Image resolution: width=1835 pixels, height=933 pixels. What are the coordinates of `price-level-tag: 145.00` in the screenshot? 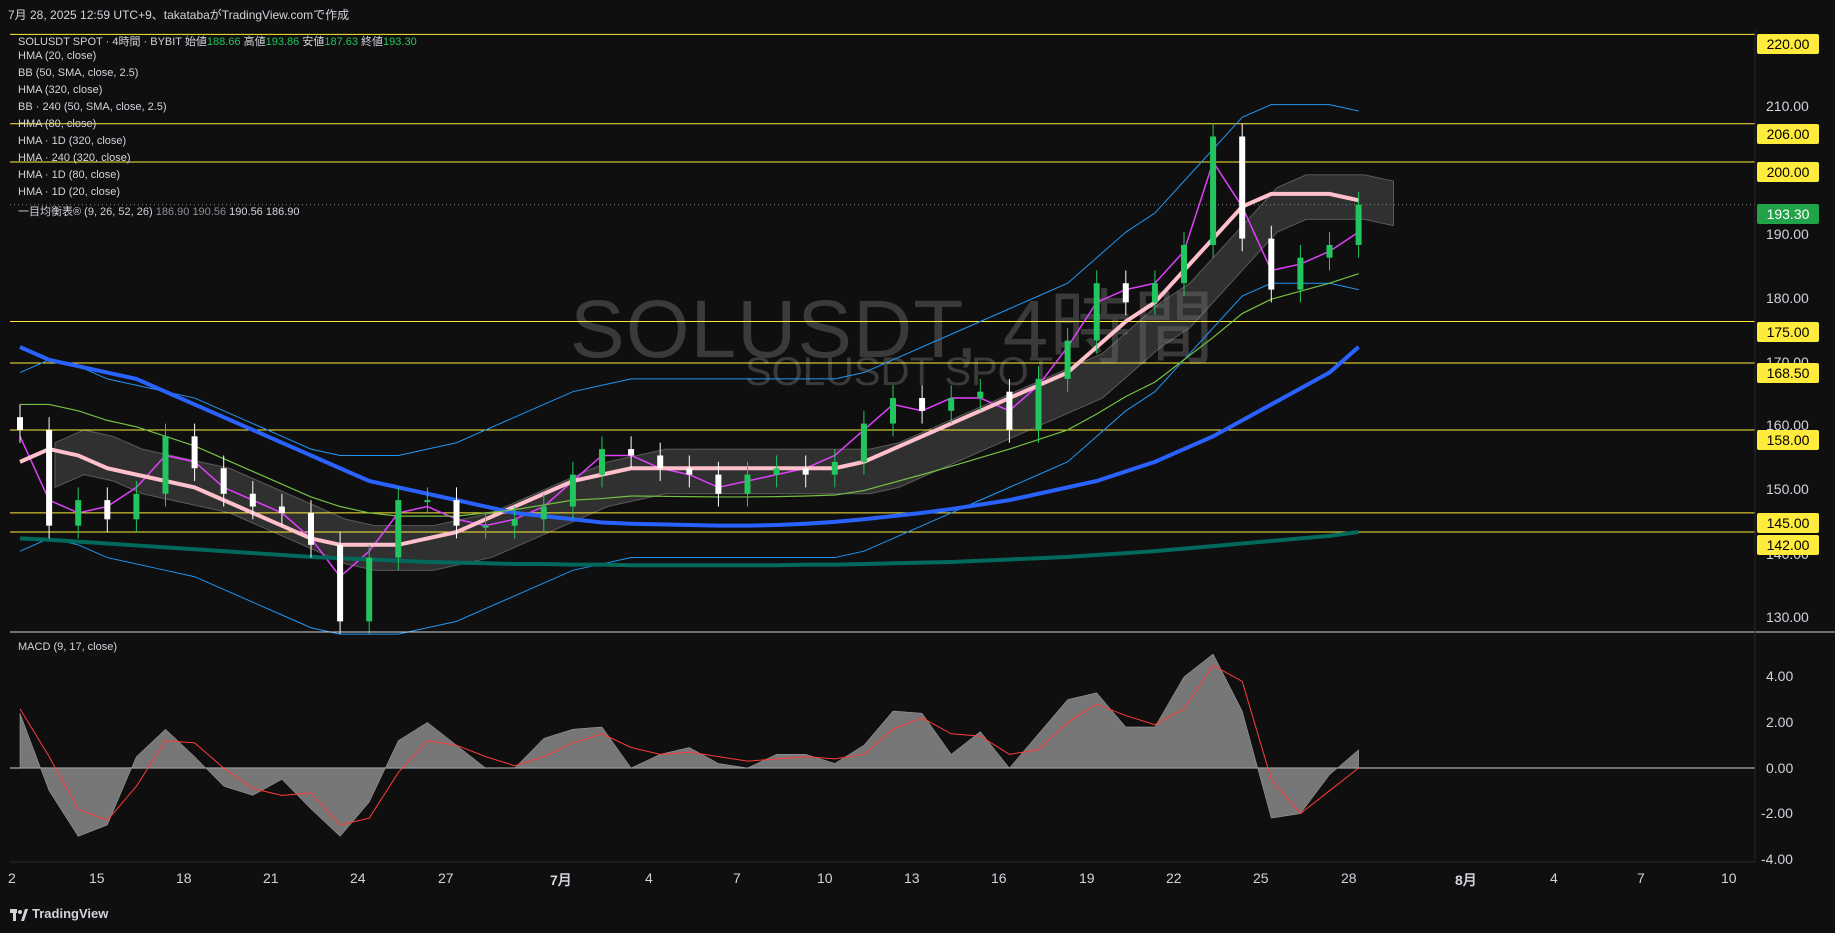 It's located at (1788, 523).